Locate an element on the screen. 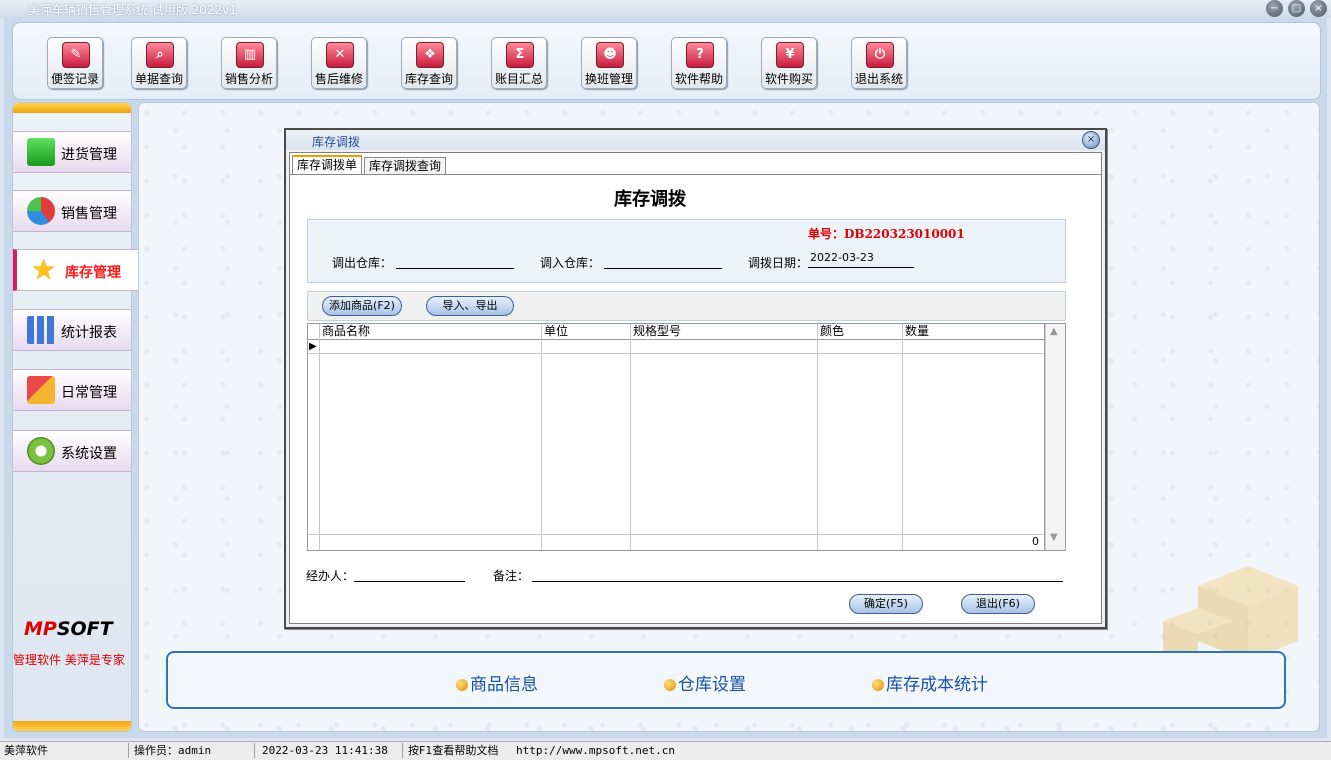 The image size is (1331, 760). bar-chart-icon is located at coordinates (41, 330).